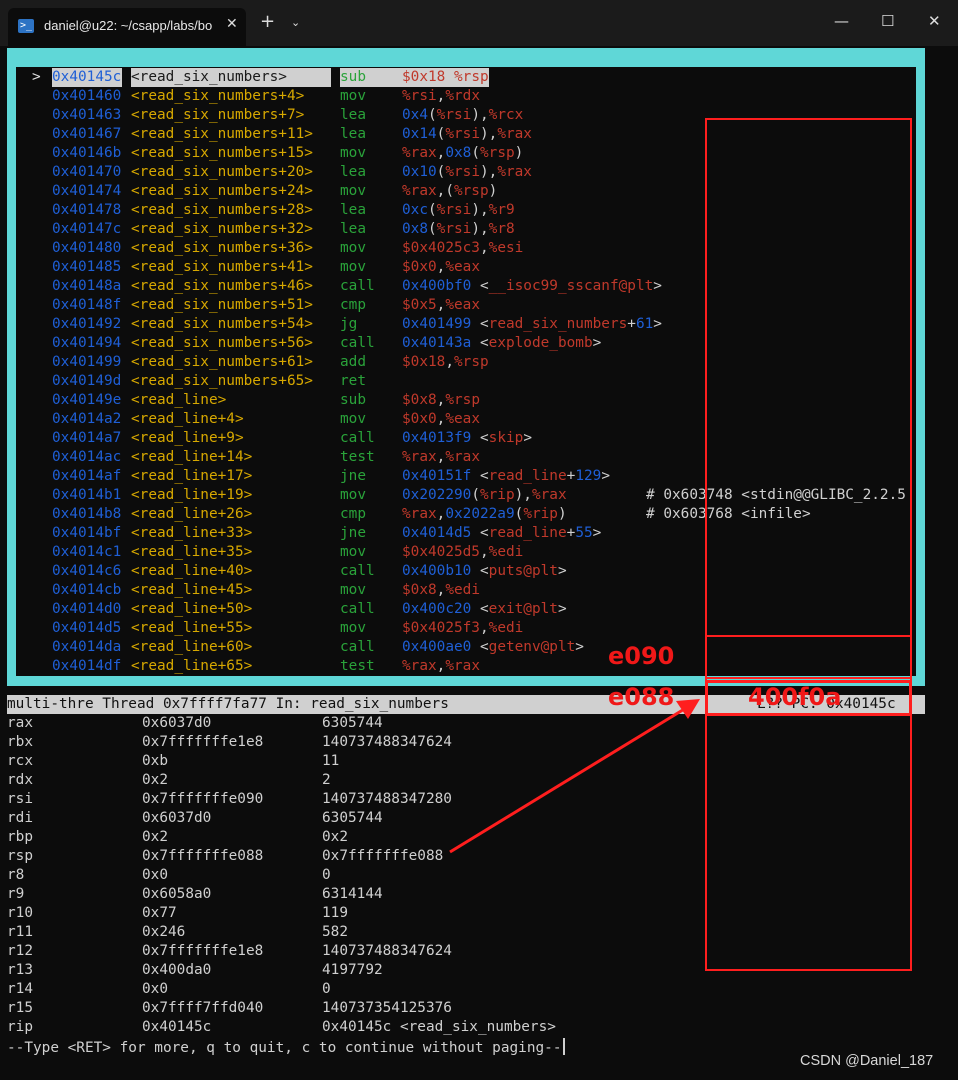  What do you see at coordinates (387, 951) in the screenshot?
I see `register-value: 140737488347624` at bounding box center [387, 951].